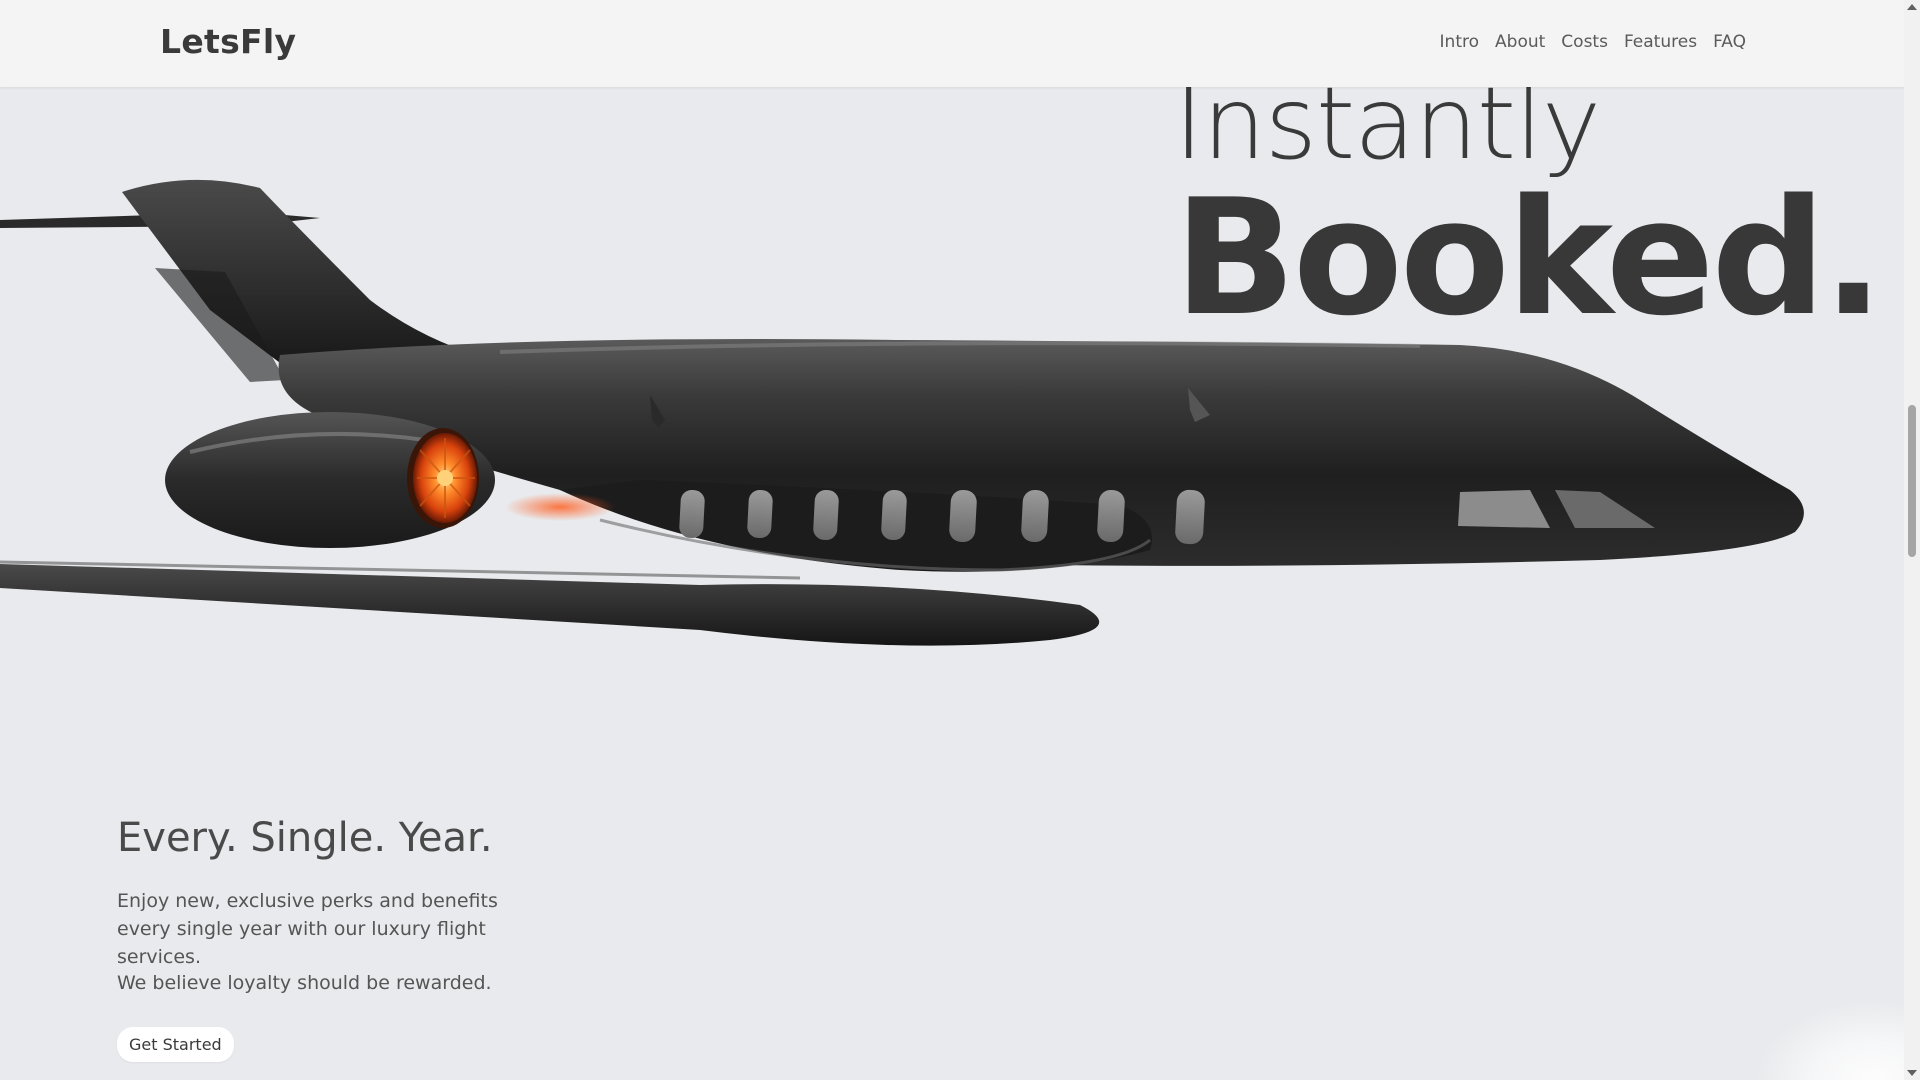 Image resolution: width=1920 pixels, height=1080 pixels. I want to click on nav-faq-link: FAQ, so click(1729, 42).